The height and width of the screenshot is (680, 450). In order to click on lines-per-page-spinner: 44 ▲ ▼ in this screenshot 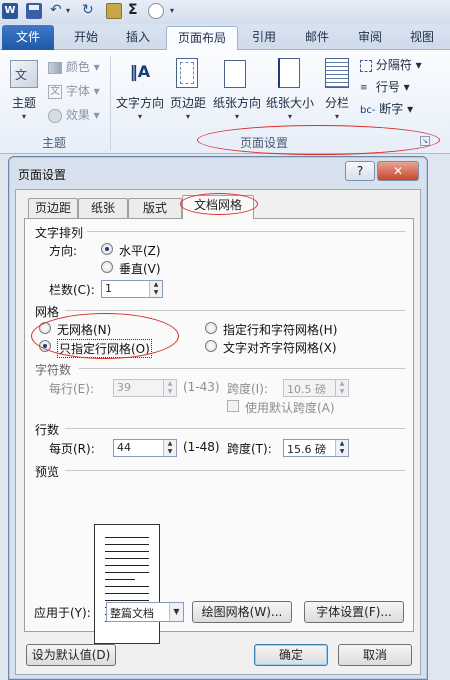, I will do `click(145, 448)`.